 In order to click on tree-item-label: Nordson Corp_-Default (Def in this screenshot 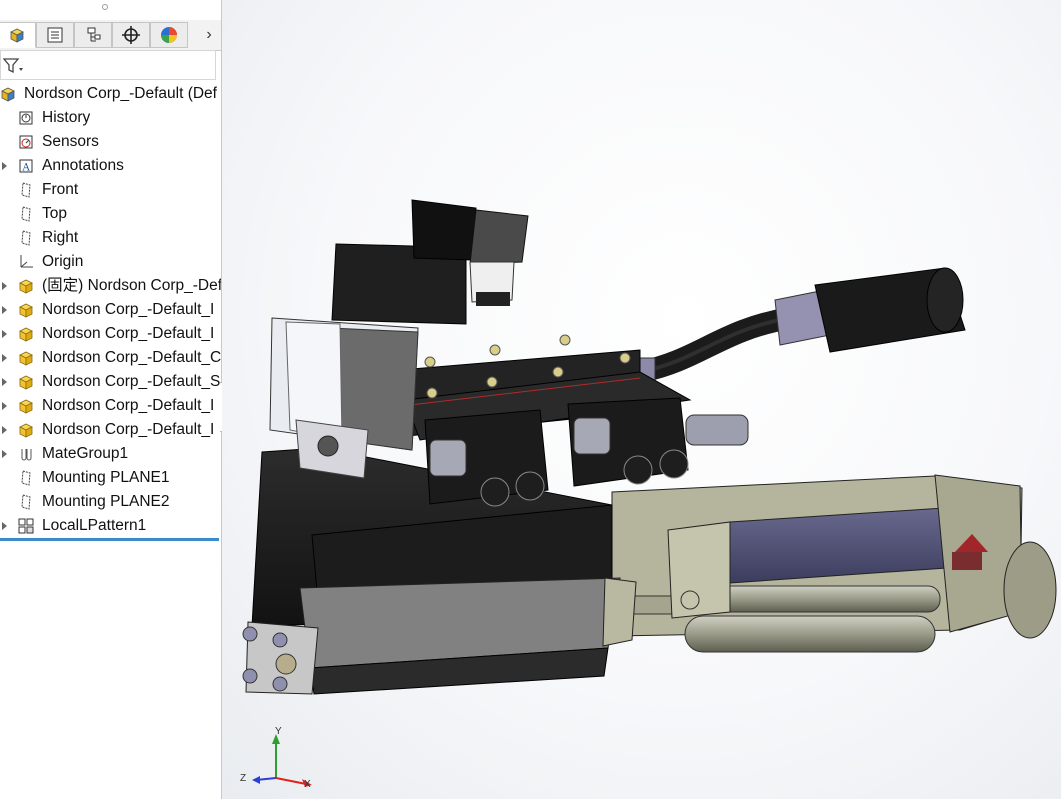, I will do `click(120, 93)`.